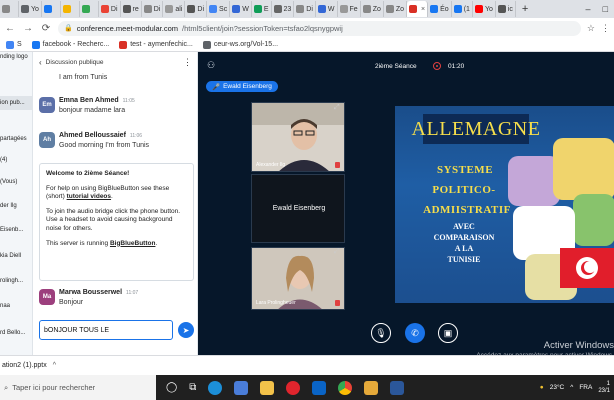  Describe the element at coordinates (89, 196) in the screenshot. I see `tutorial-videos-link: tutorial videos` at that location.